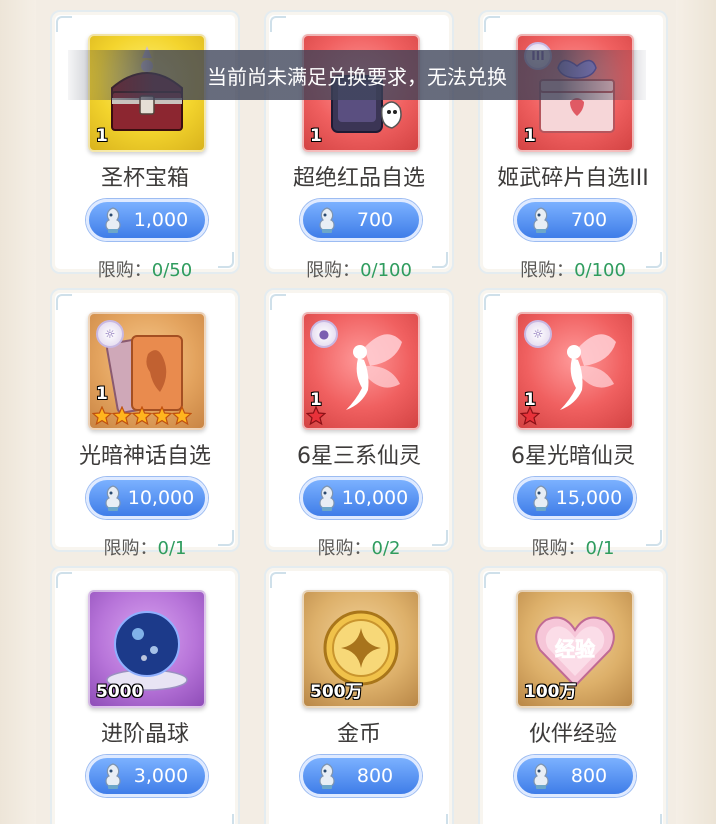 The width and height of the screenshot is (716, 824). I want to click on shop-item-card: 500万 金币 800, so click(359, 695).